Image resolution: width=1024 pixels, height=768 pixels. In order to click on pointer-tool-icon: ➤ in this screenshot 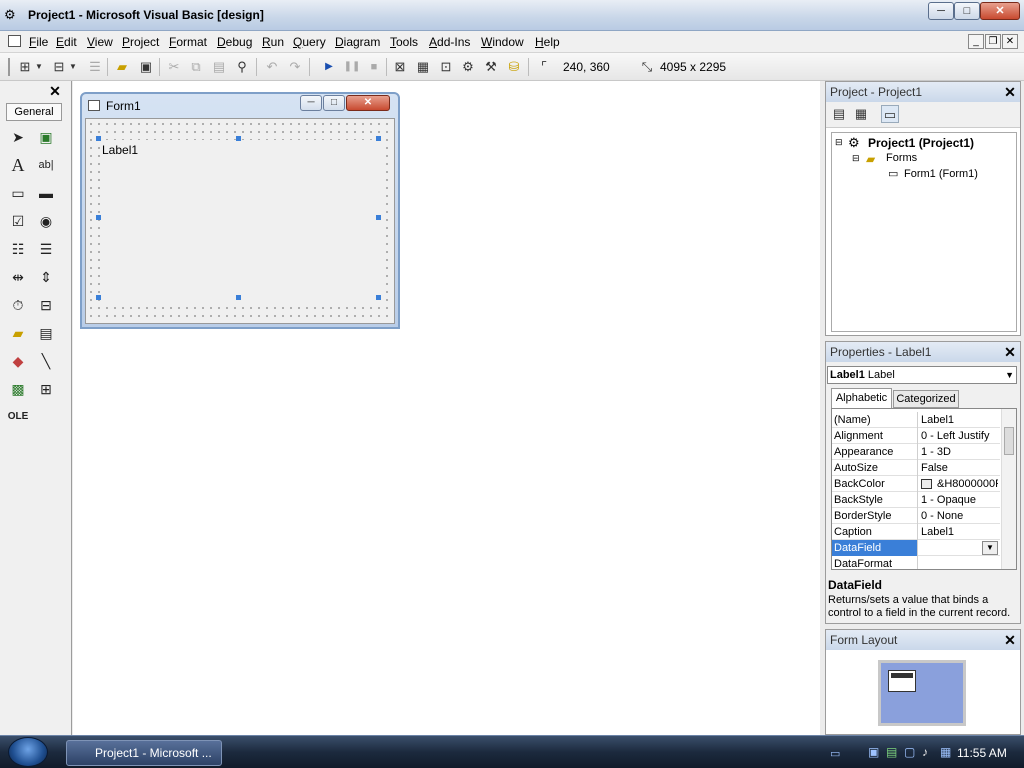, I will do `click(18, 137)`.